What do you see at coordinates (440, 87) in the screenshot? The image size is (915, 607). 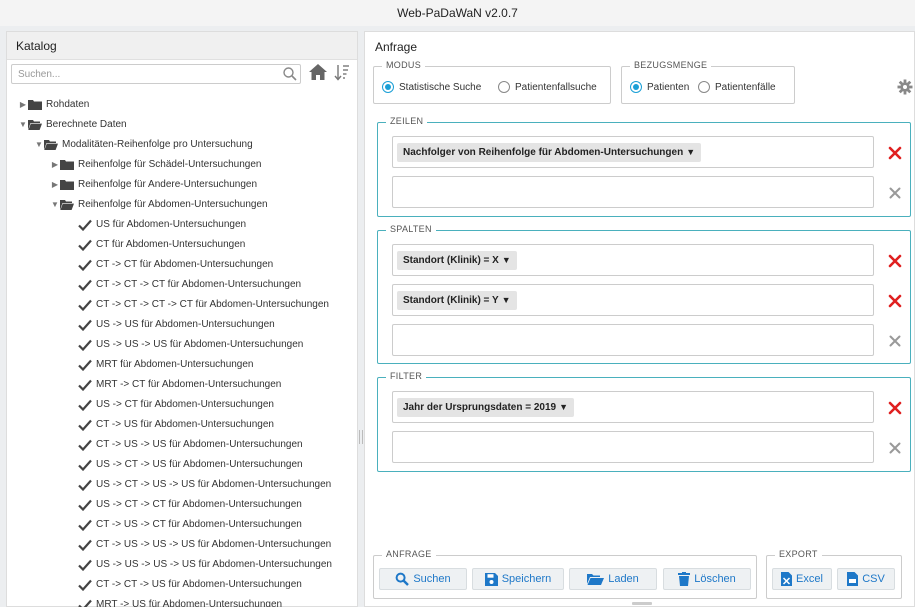 I see `radio-label: Statistische Suche` at bounding box center [440, 87].